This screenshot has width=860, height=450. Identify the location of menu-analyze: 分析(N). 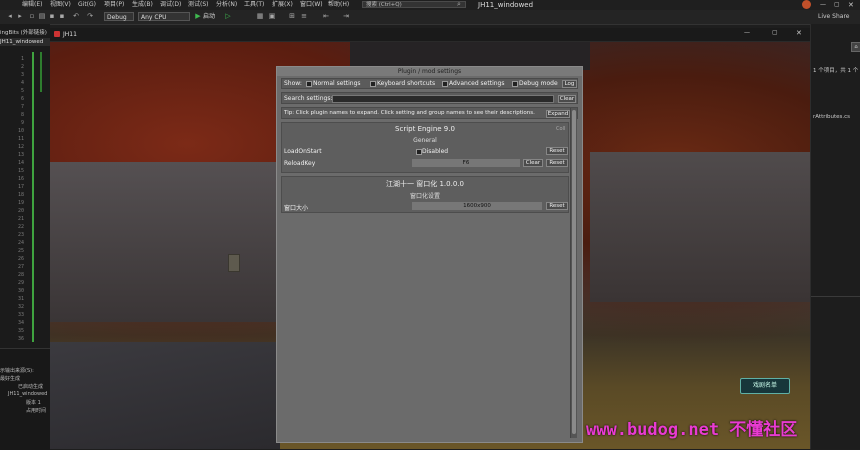
(226, 5).